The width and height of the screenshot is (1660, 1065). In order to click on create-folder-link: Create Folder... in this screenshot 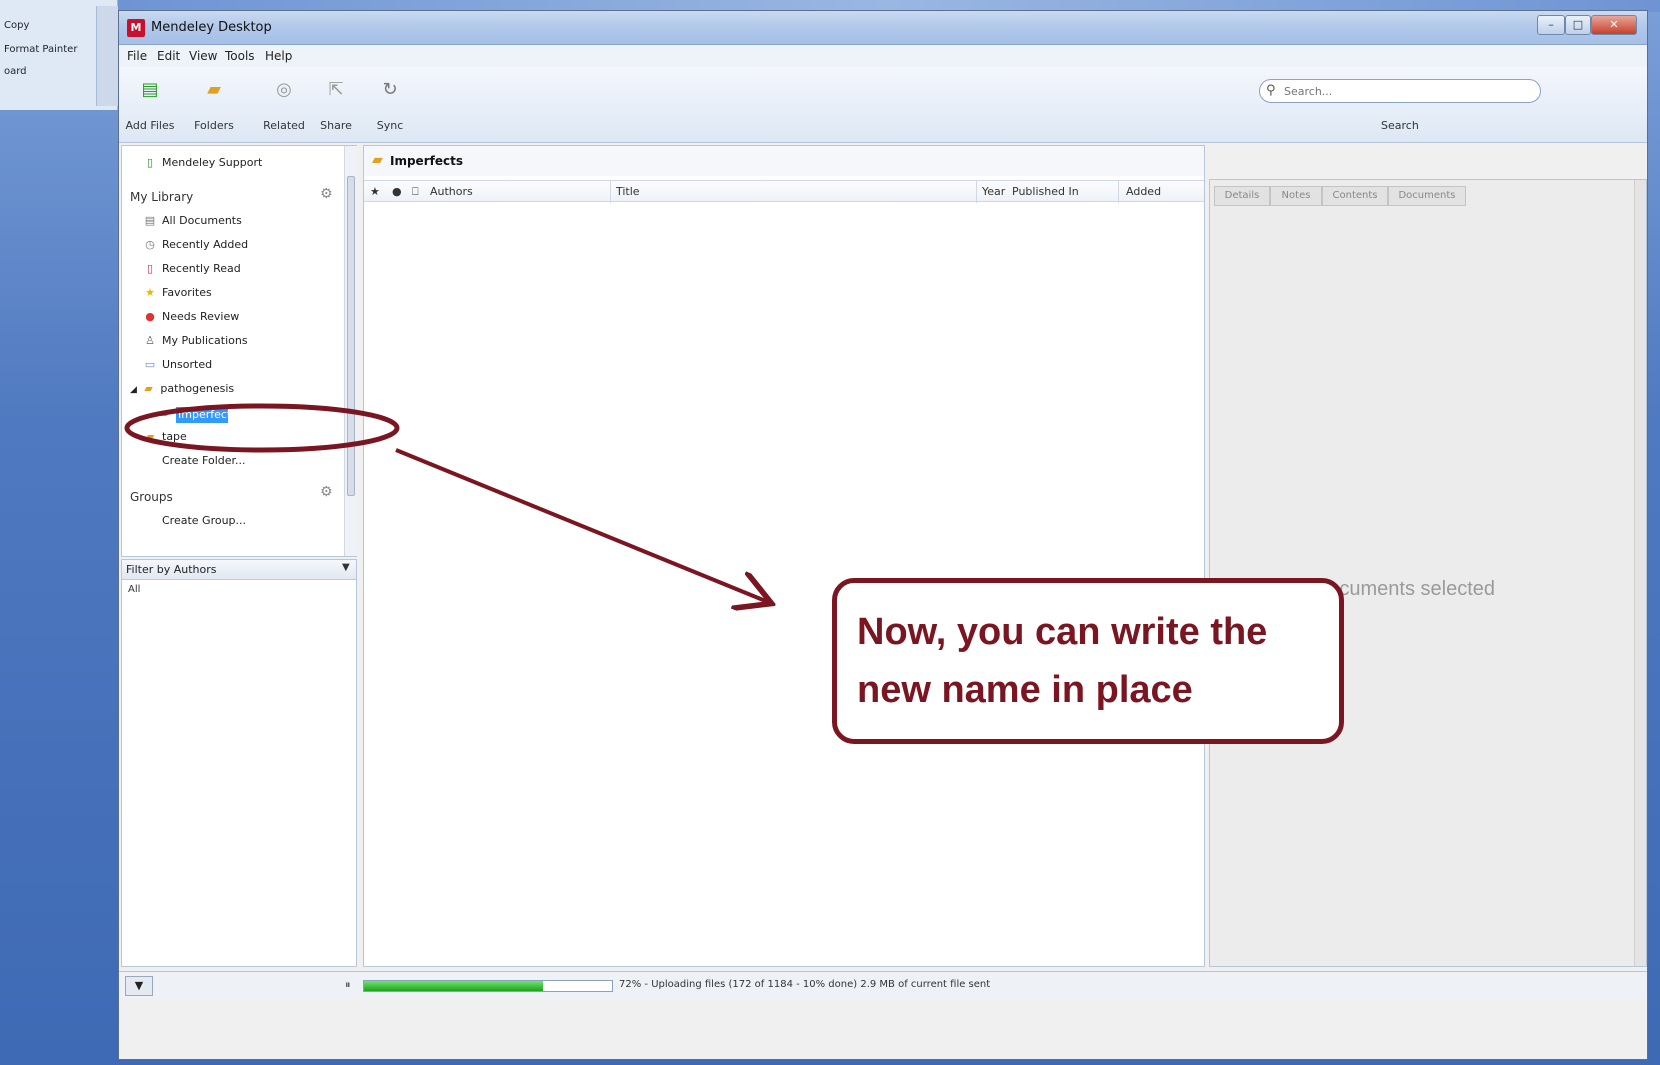, I will do `click(204, 463)`.